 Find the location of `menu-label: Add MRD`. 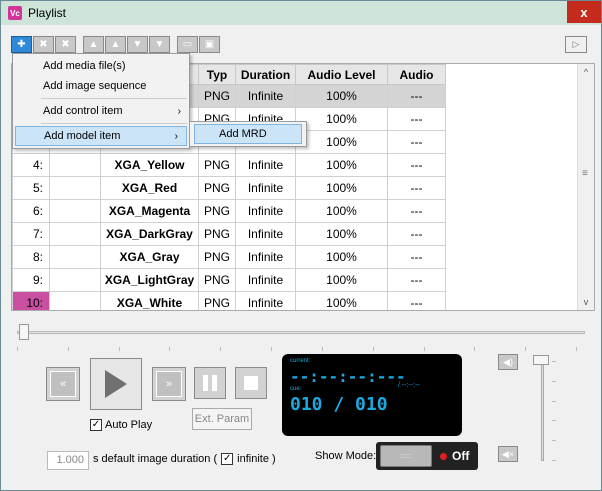

menu-label: Add MRD is located at coordinates (243, 134).